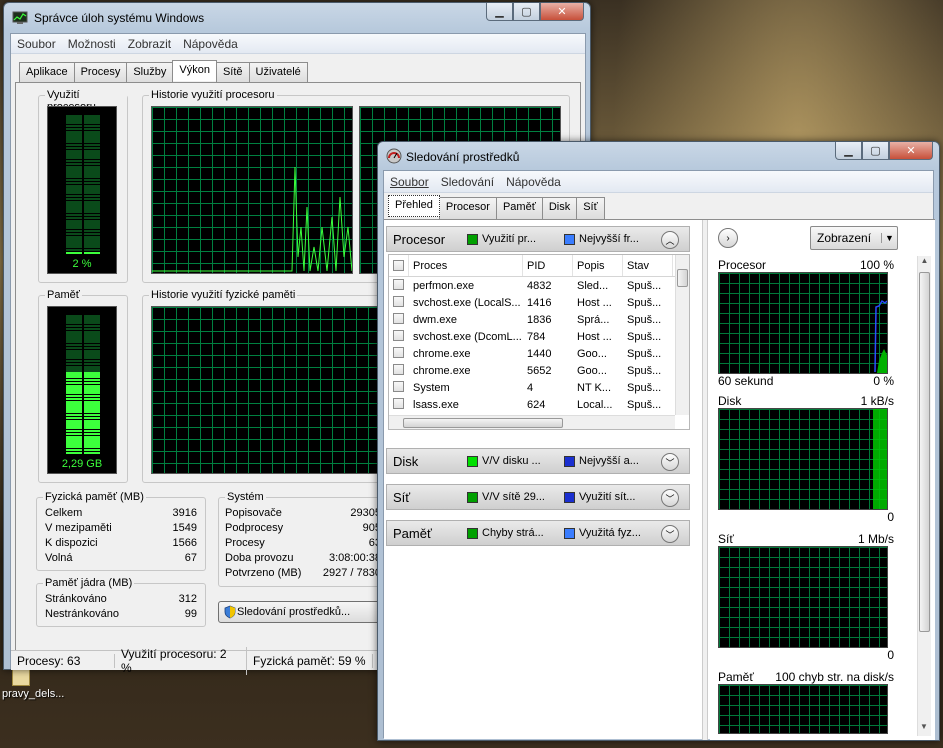  Describe the element at coordinates (150, 72) in the screenshot. I see `tab-sluzby: Služby` at that location.